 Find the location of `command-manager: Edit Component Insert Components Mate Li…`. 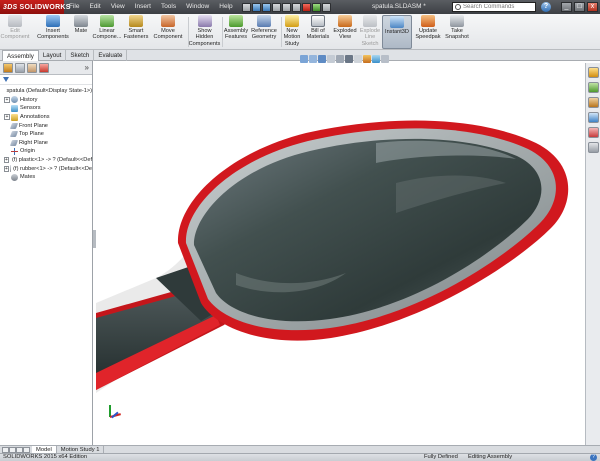

command-manager: Edit Component Insert Components Mate Li… is located at coordinates (300, 32).